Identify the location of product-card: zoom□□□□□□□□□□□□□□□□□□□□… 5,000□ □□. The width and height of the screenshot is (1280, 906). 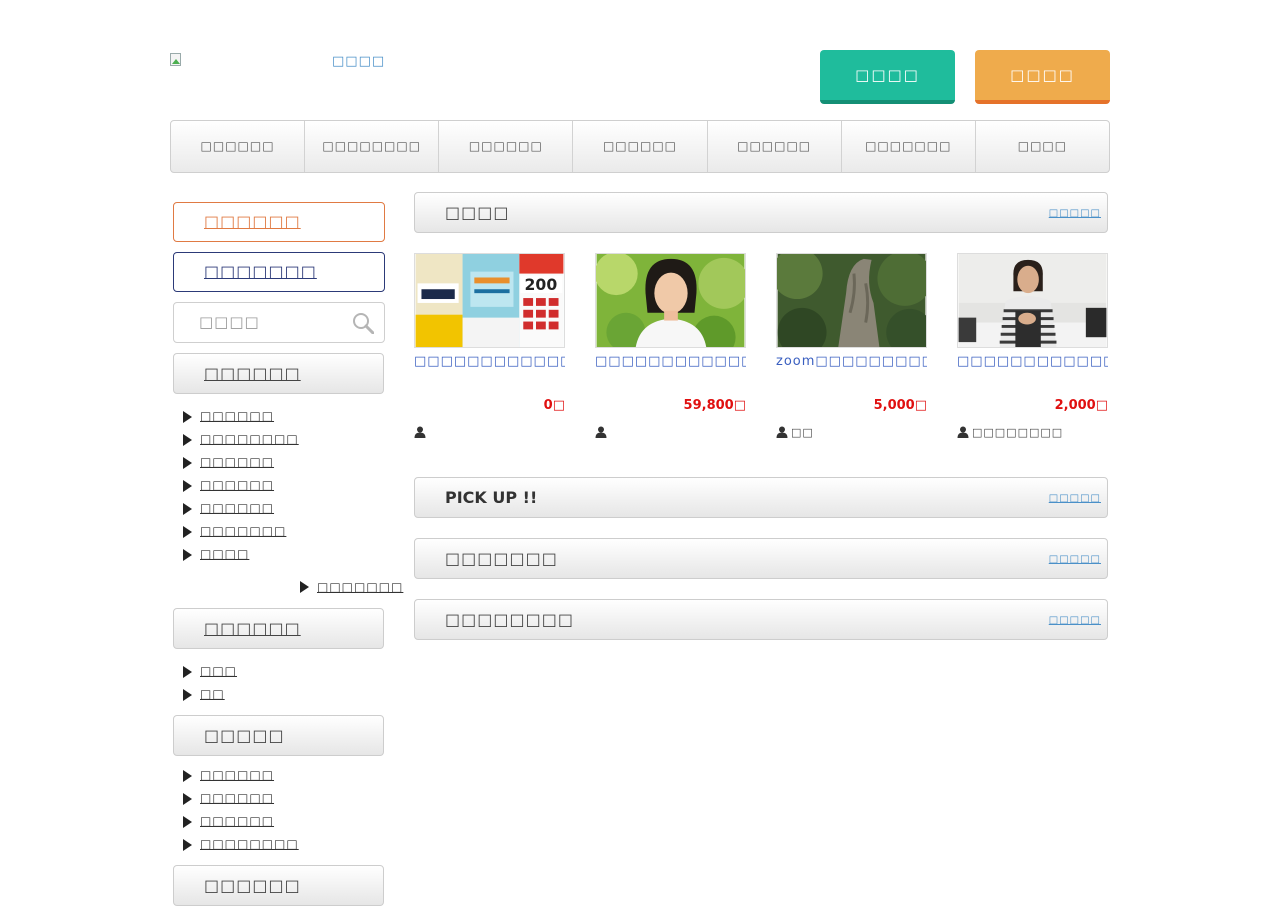
(851, 346).